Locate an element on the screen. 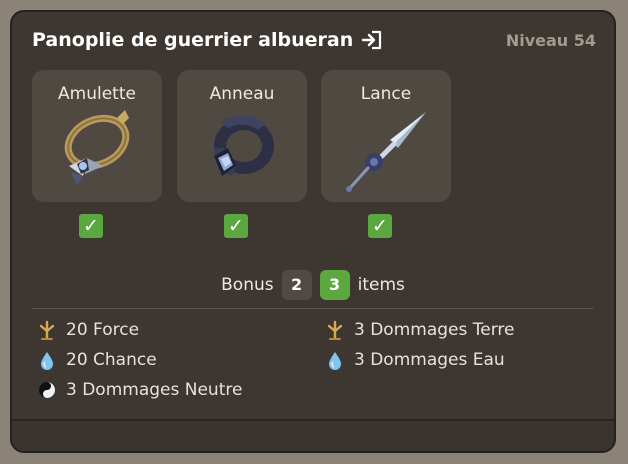  item-label: Lance is located at coordinates (386, 94).